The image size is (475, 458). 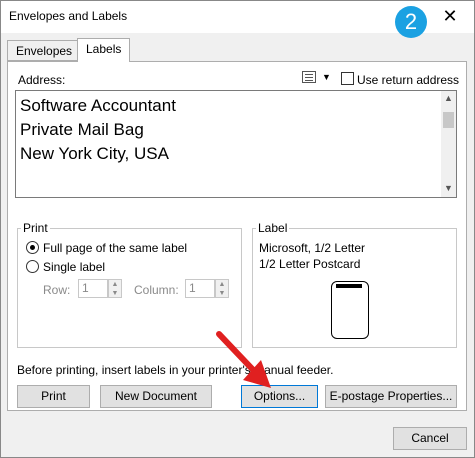 What do you see at coordinates (448, 120) in the screenshot?
I see `scroll-thumb` at bounding box center [448, 120].